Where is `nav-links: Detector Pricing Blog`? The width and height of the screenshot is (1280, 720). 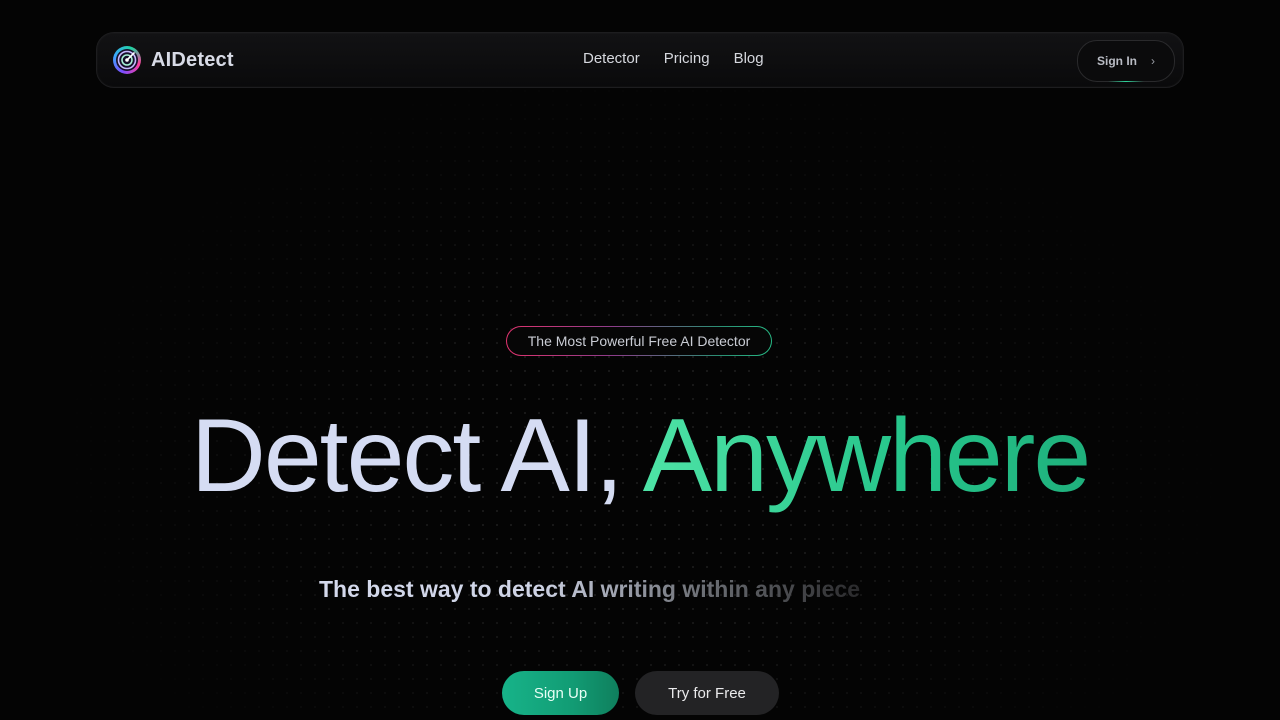
nav-links: Detector Pricing Blog is located at coordinates (673, 58).